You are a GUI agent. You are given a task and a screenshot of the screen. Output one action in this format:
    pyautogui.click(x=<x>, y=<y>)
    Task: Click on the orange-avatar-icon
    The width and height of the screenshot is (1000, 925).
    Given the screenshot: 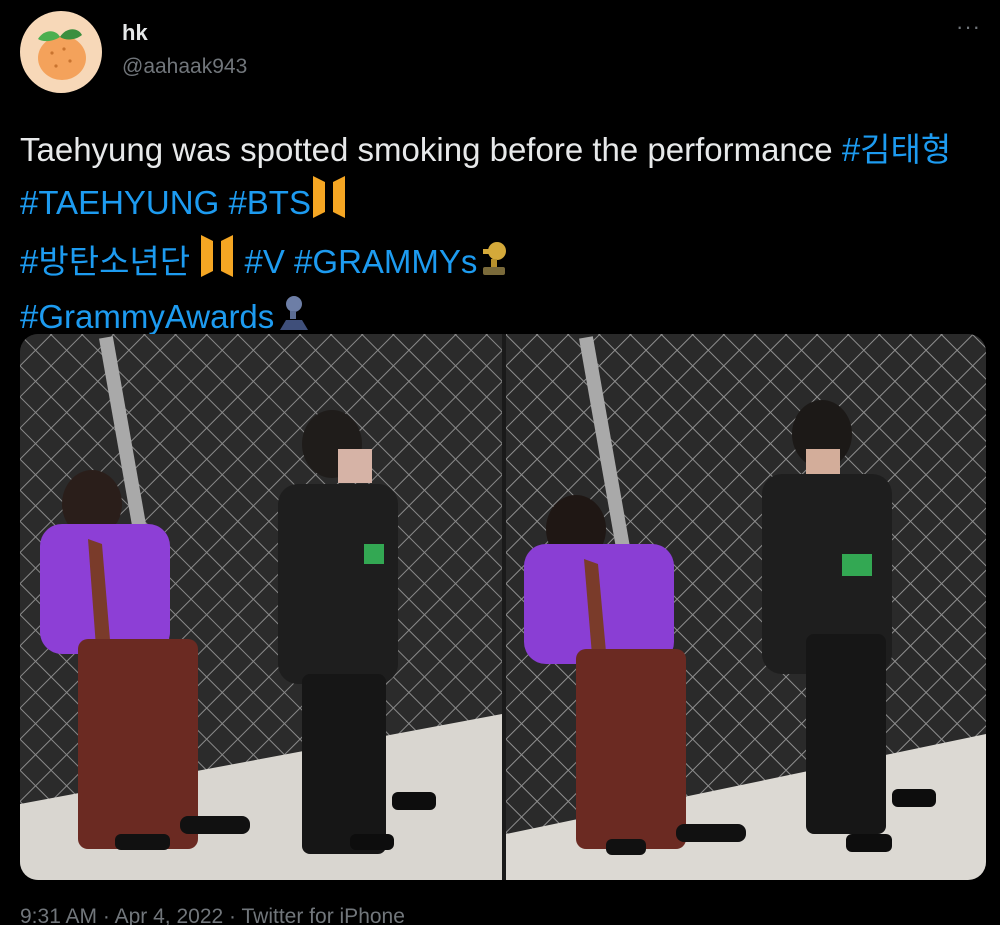 What is the action you would take?
    pyautogui.click(x=62, y=54)
    